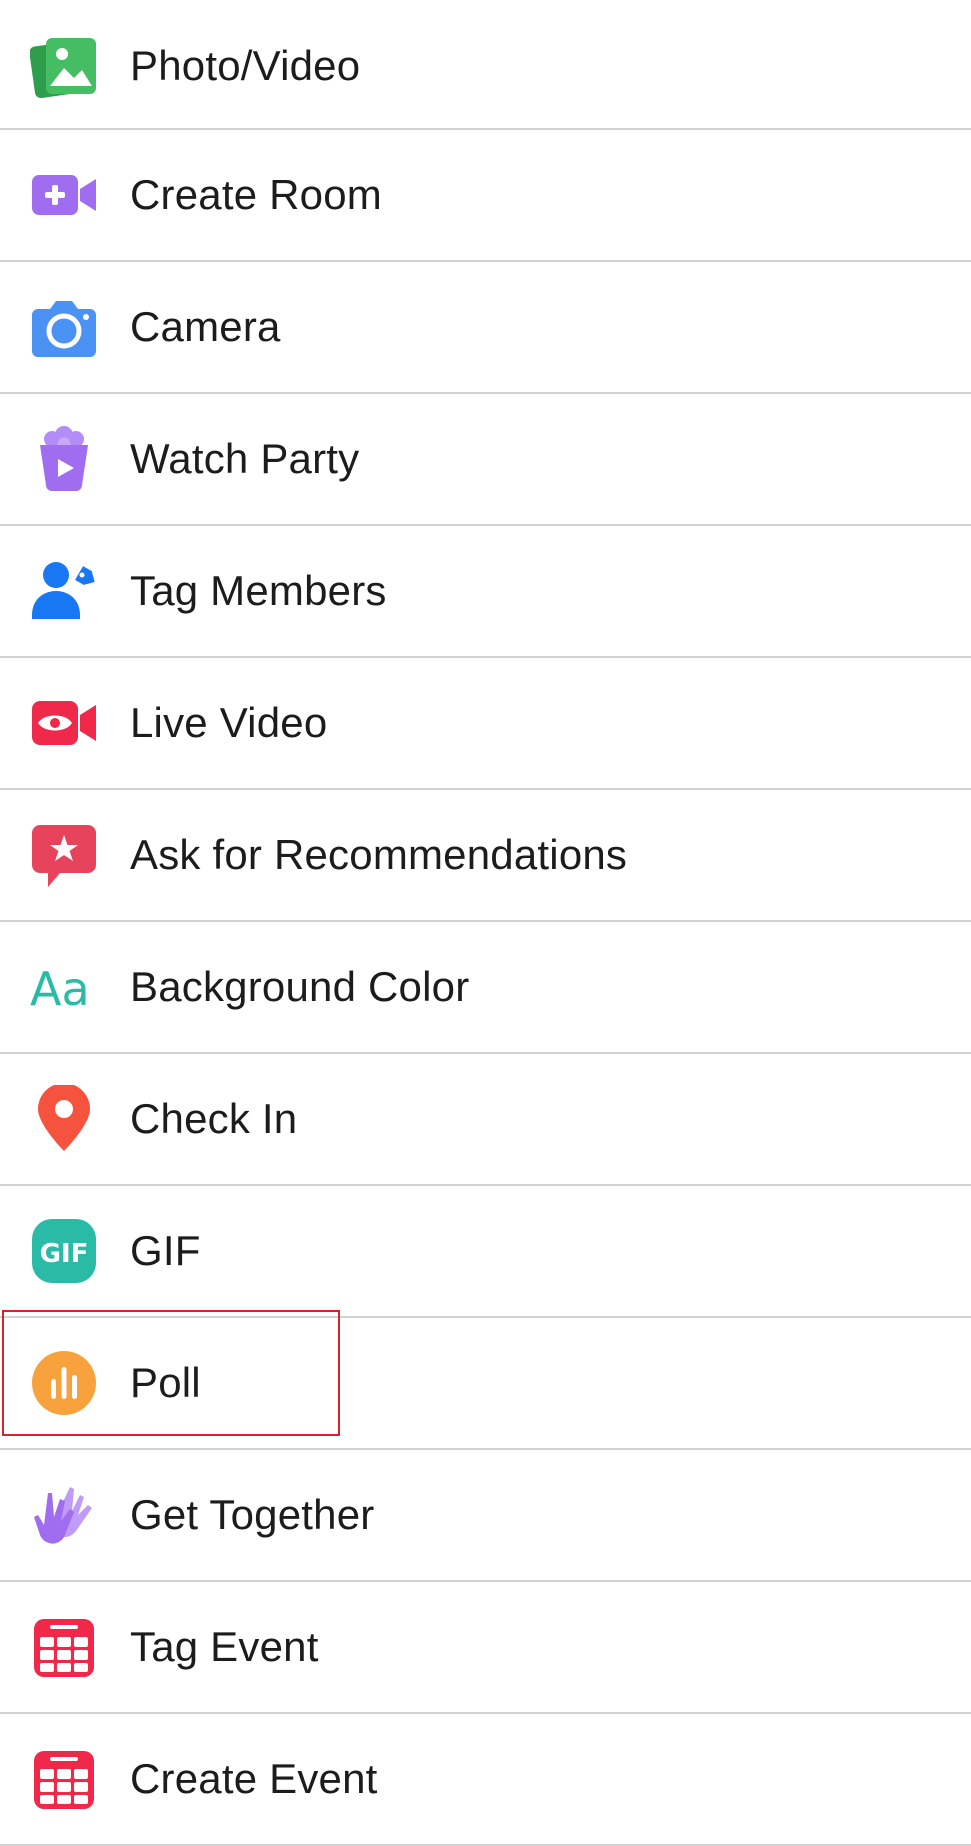 This screenshot has width=971, height=1846. I want to click on menu-item-gif: GIF GIF, so click(485, 1252).